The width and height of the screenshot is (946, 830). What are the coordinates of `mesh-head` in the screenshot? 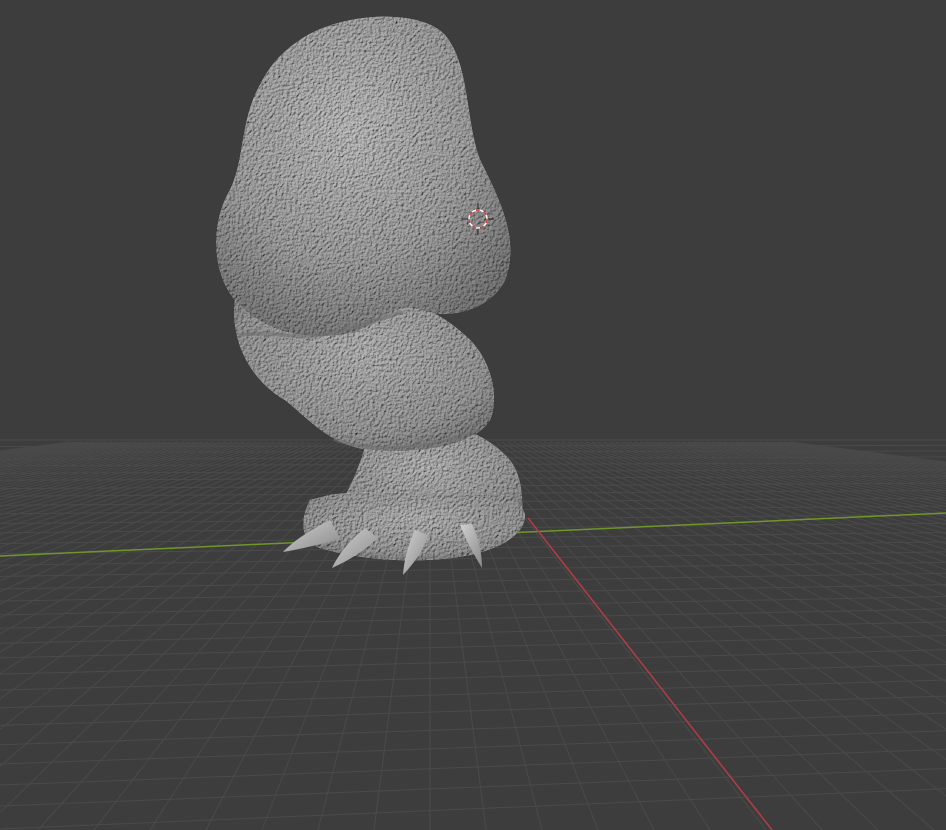 It's located at (363, 176).